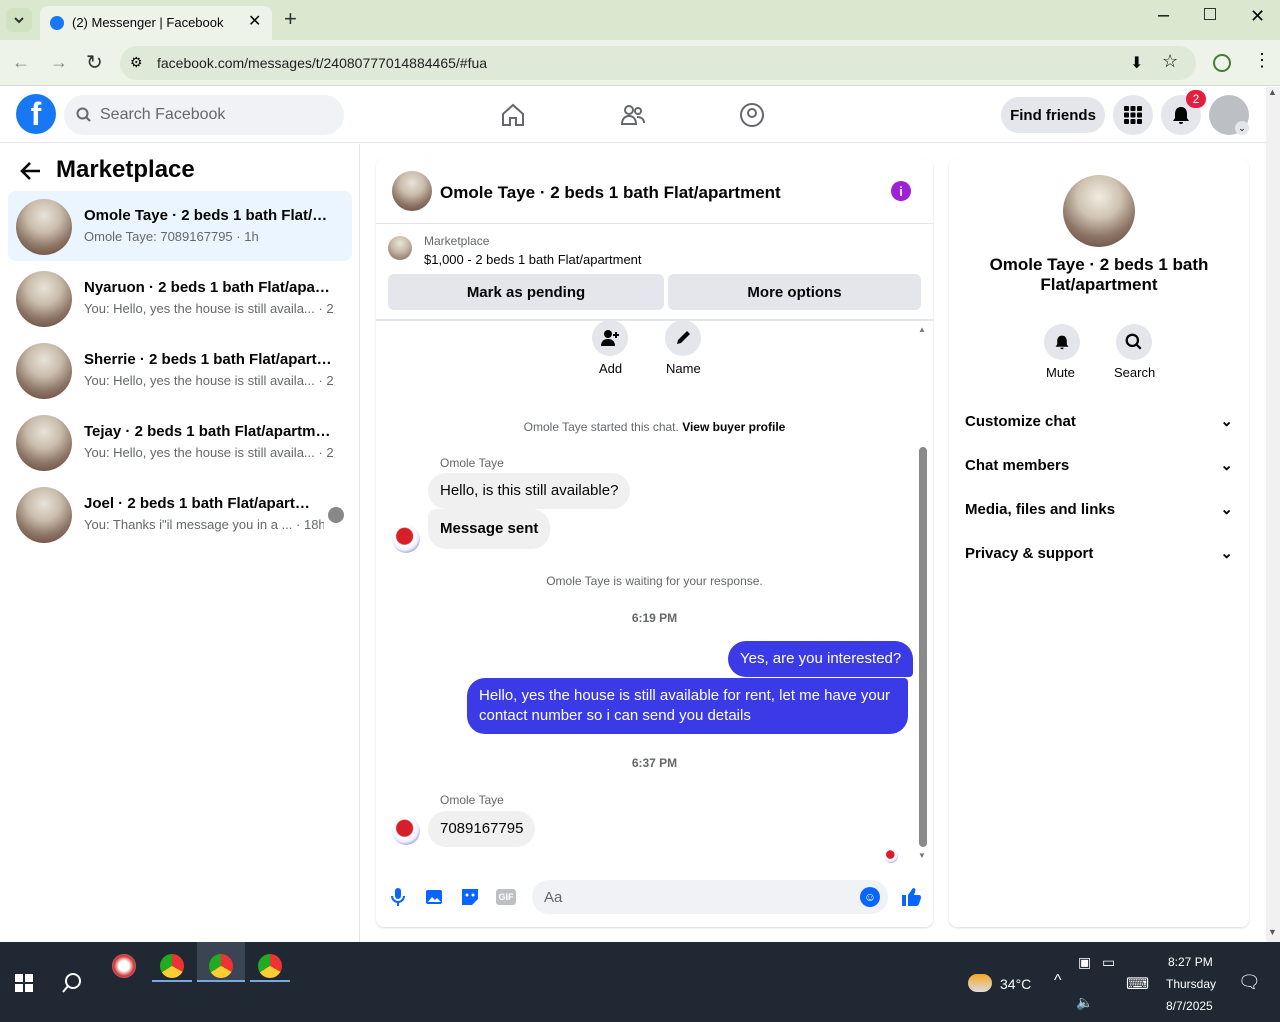  I want to click on reload-icon: ↻, so click(94, 62).